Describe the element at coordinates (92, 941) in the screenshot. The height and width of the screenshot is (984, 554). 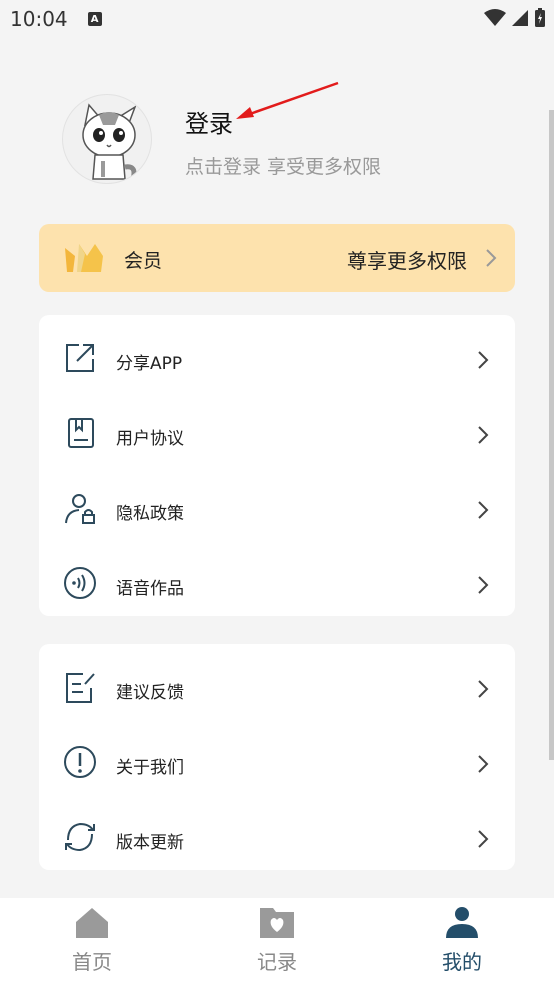
I see `tab-home: 首页` at that location.